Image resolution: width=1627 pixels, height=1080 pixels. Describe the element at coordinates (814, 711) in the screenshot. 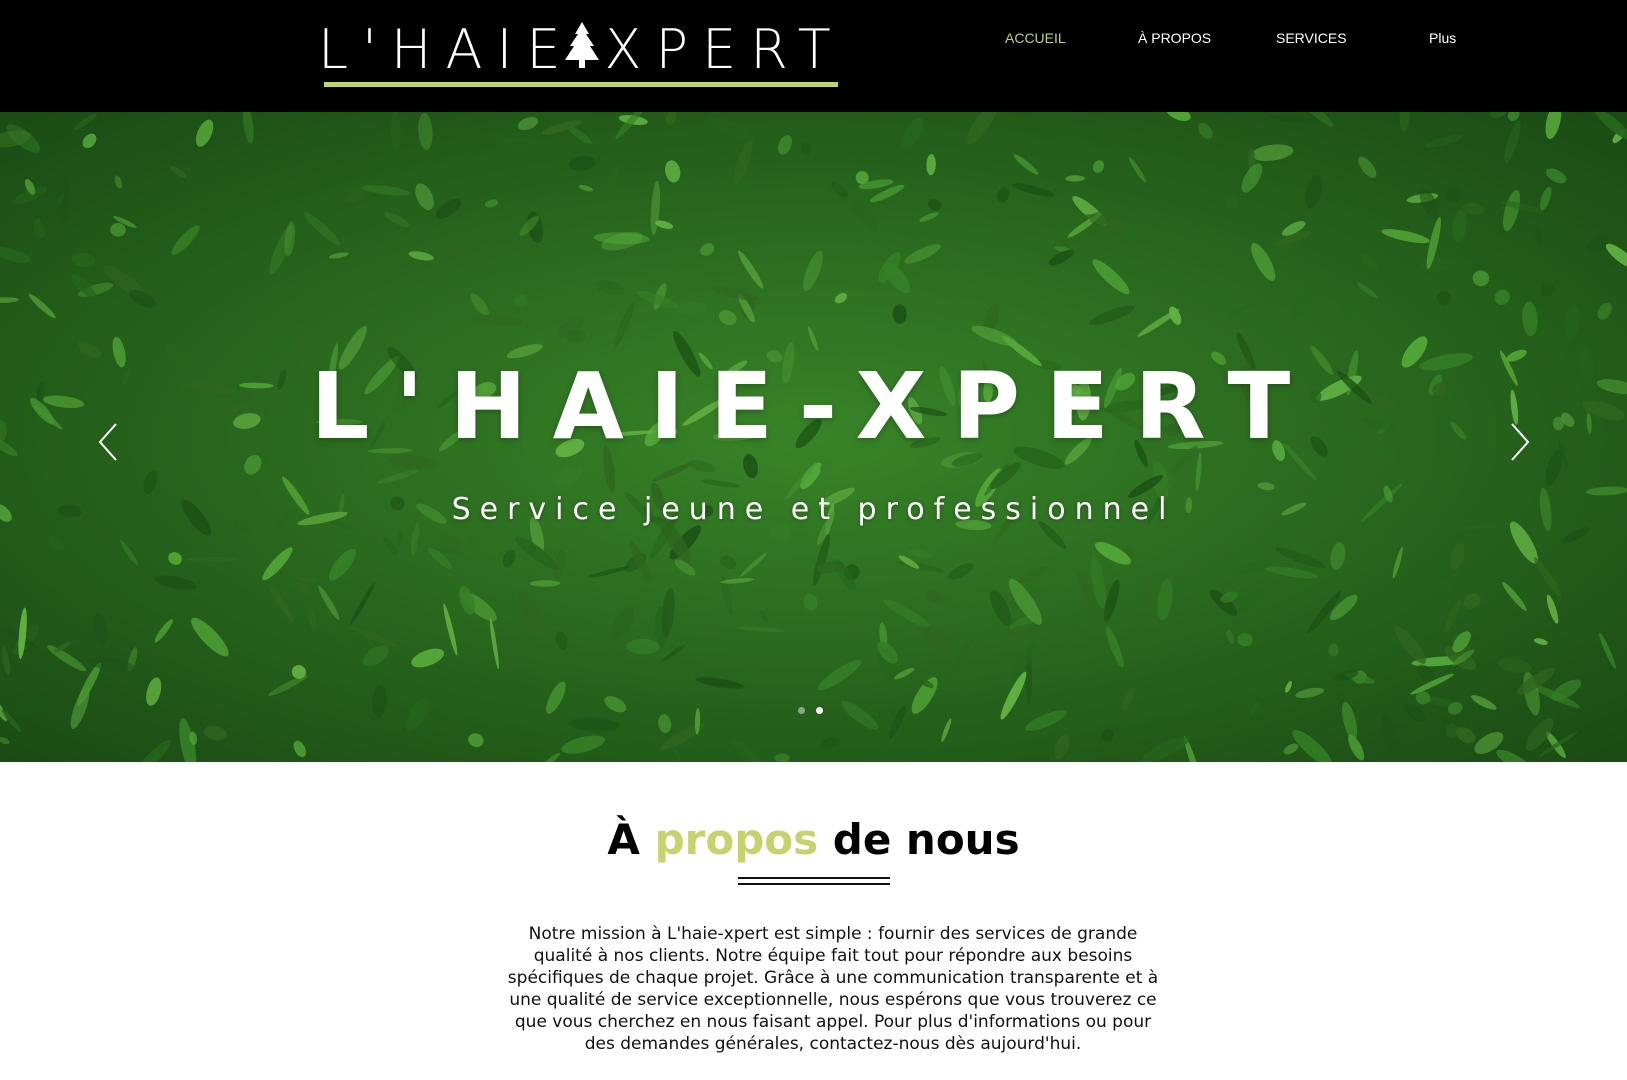

I see `slideshow-dots` at that location.